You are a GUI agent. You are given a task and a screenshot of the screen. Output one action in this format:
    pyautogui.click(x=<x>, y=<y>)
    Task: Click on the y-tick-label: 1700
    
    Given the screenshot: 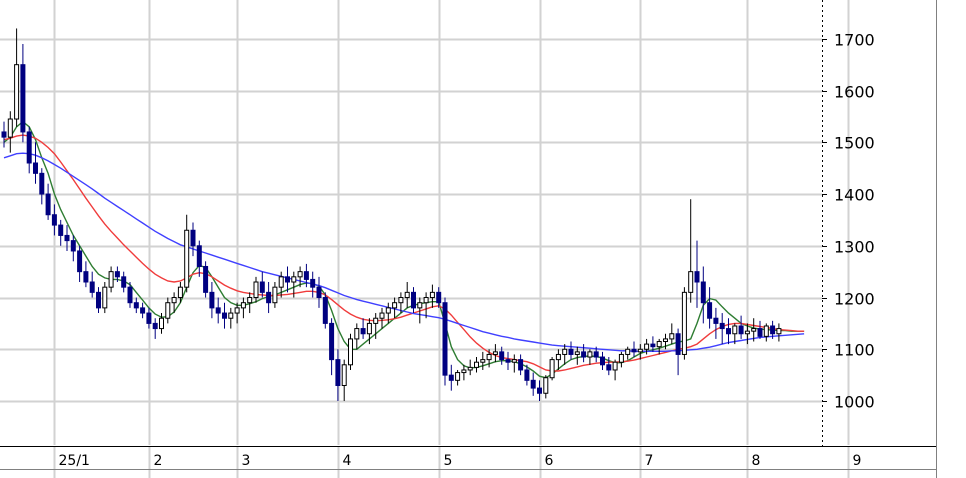 What is the action you would take?
    pyautogui.click(x=854, y=40)
    